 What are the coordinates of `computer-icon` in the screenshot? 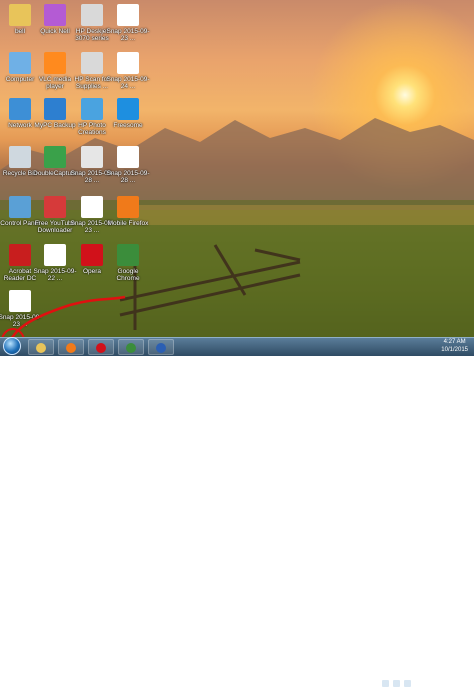 It's located at (20, 63).